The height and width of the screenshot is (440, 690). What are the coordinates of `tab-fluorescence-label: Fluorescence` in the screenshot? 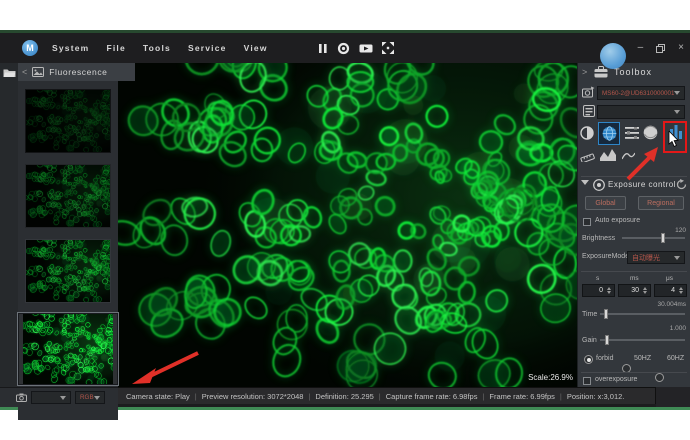 It's located at (78, 72).